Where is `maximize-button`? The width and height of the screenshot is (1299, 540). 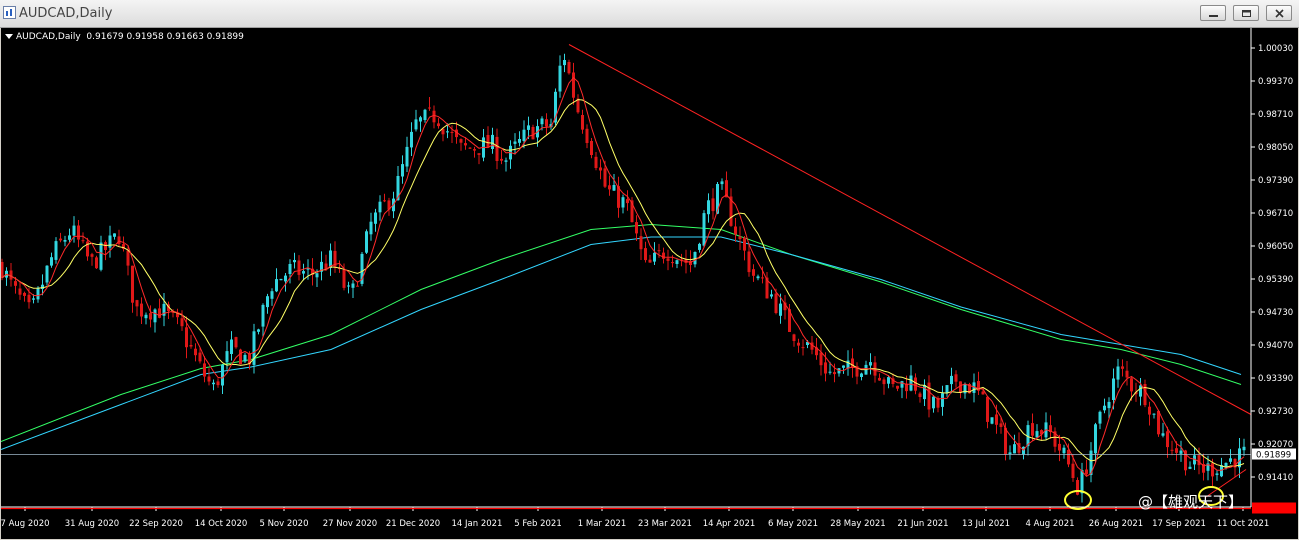
maximize-button is located at coordinates (1246, 13).